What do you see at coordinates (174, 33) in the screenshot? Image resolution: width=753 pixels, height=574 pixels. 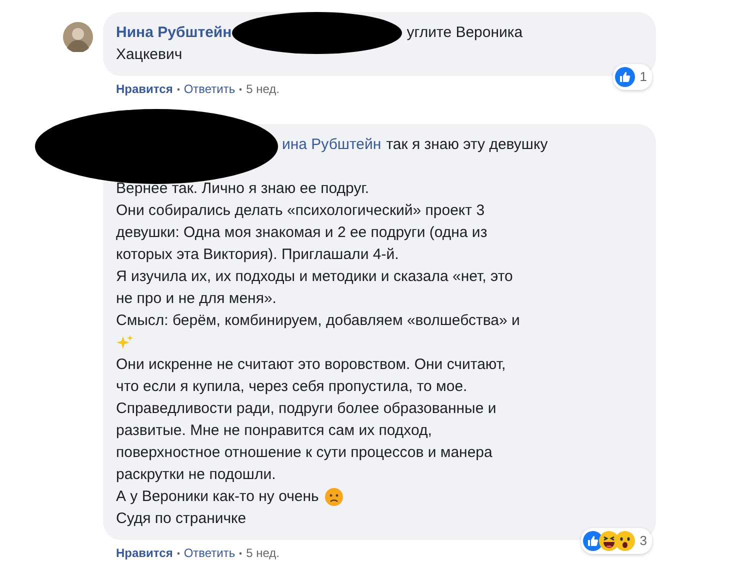 I see `author-link: Нина Рубштейн` at bounding box center [174, 33].